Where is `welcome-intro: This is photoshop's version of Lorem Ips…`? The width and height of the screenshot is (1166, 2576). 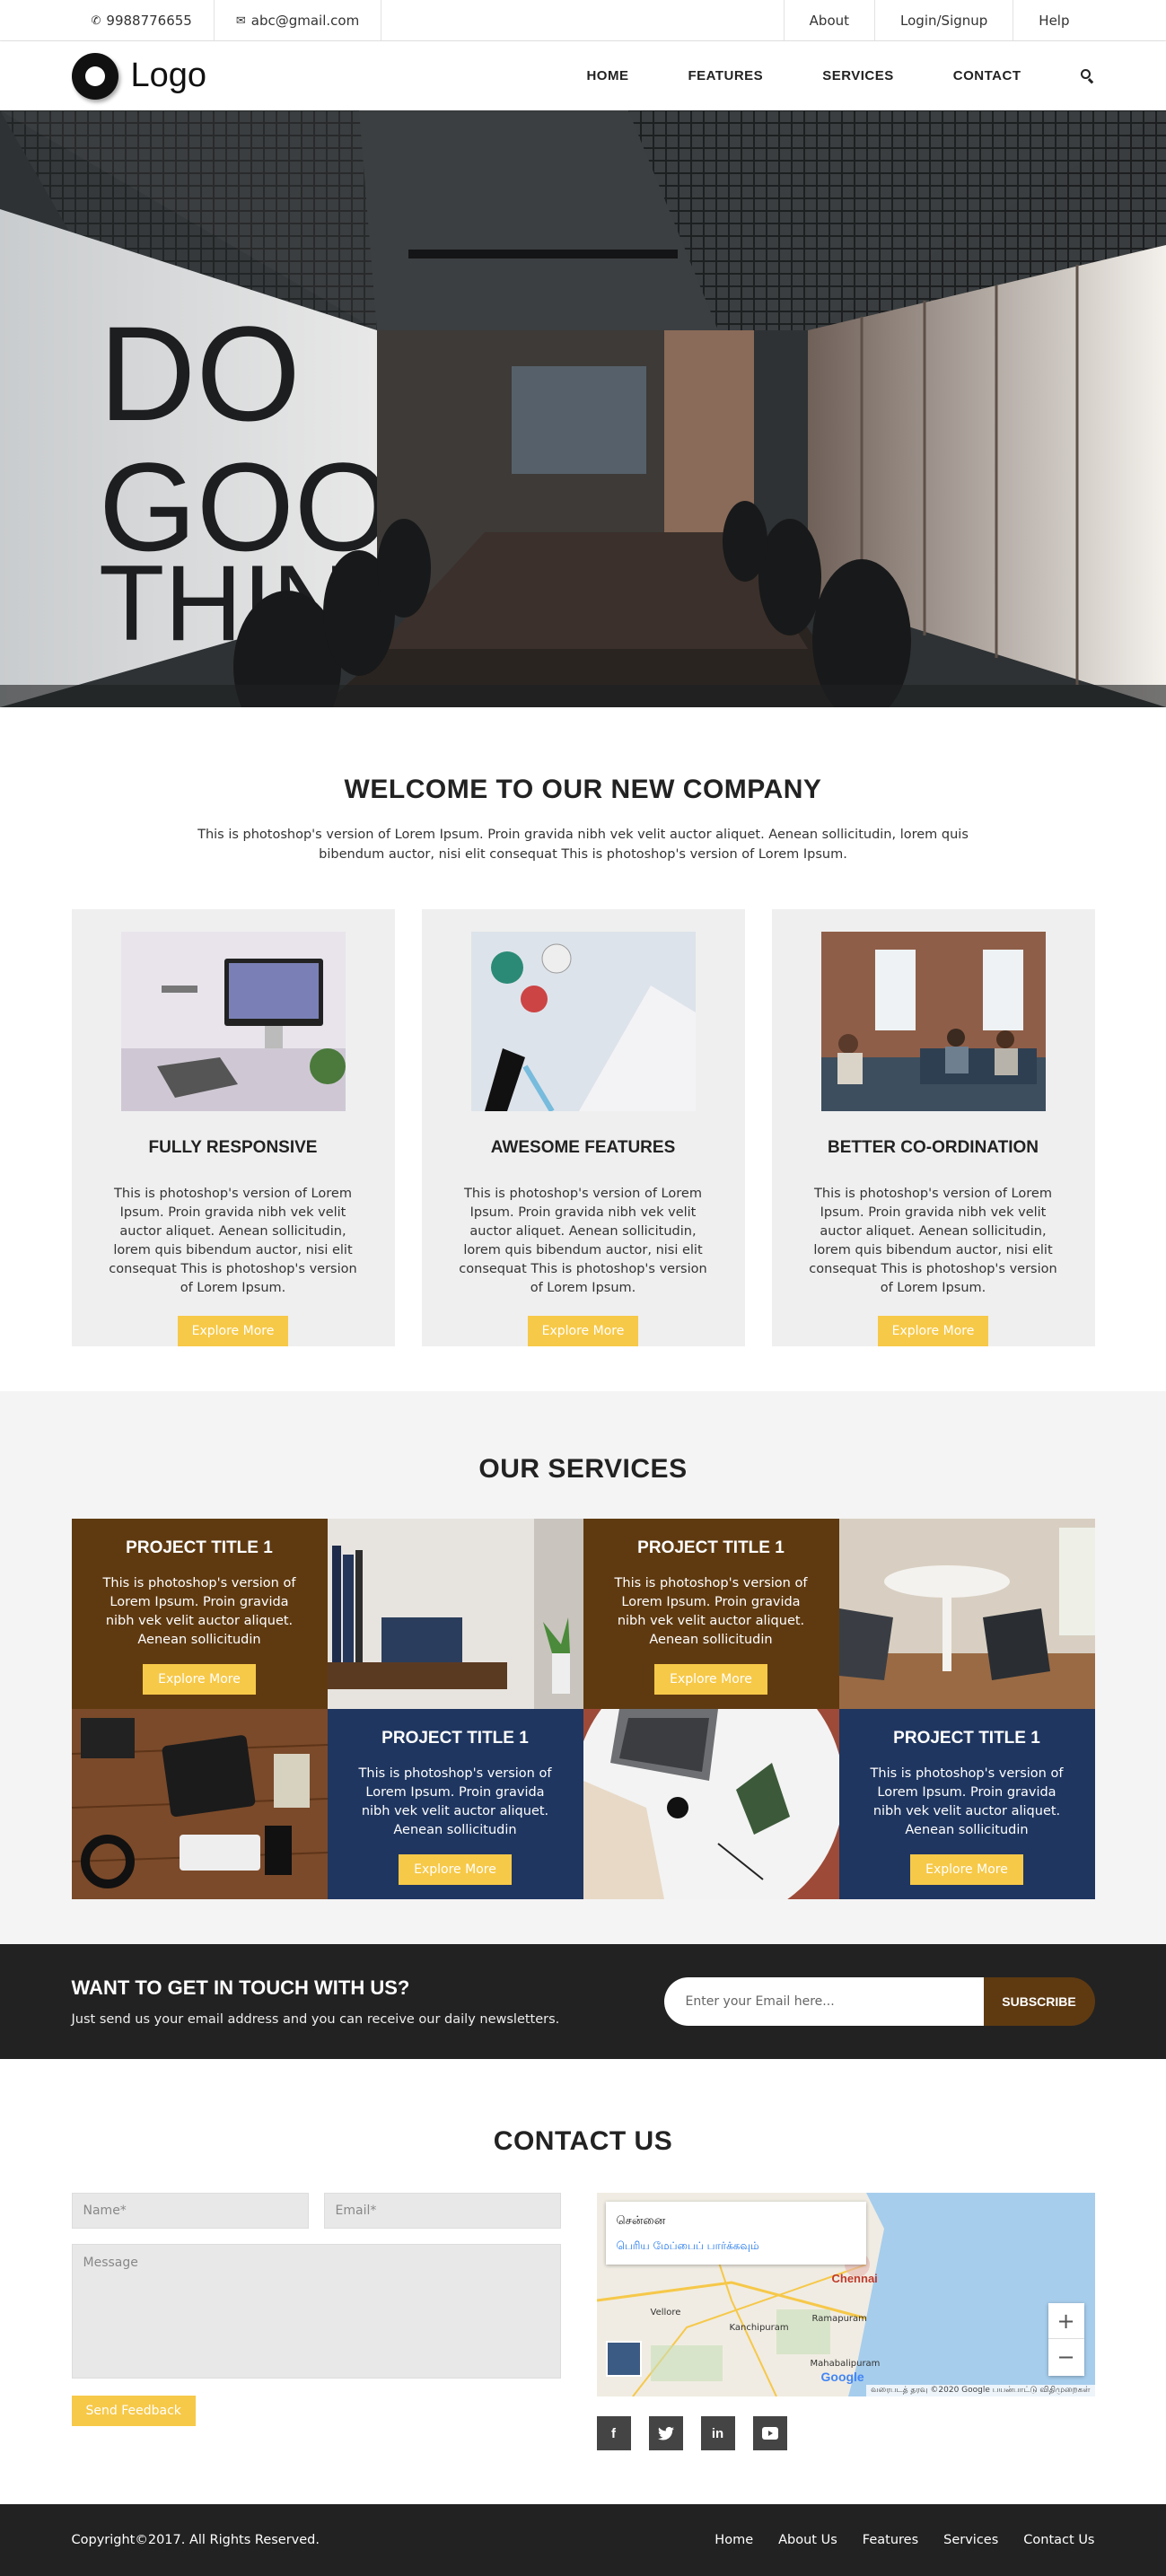 welcome-intro: This is photoshop's version of Lorem Ips… is located at coordinates (583, 845).